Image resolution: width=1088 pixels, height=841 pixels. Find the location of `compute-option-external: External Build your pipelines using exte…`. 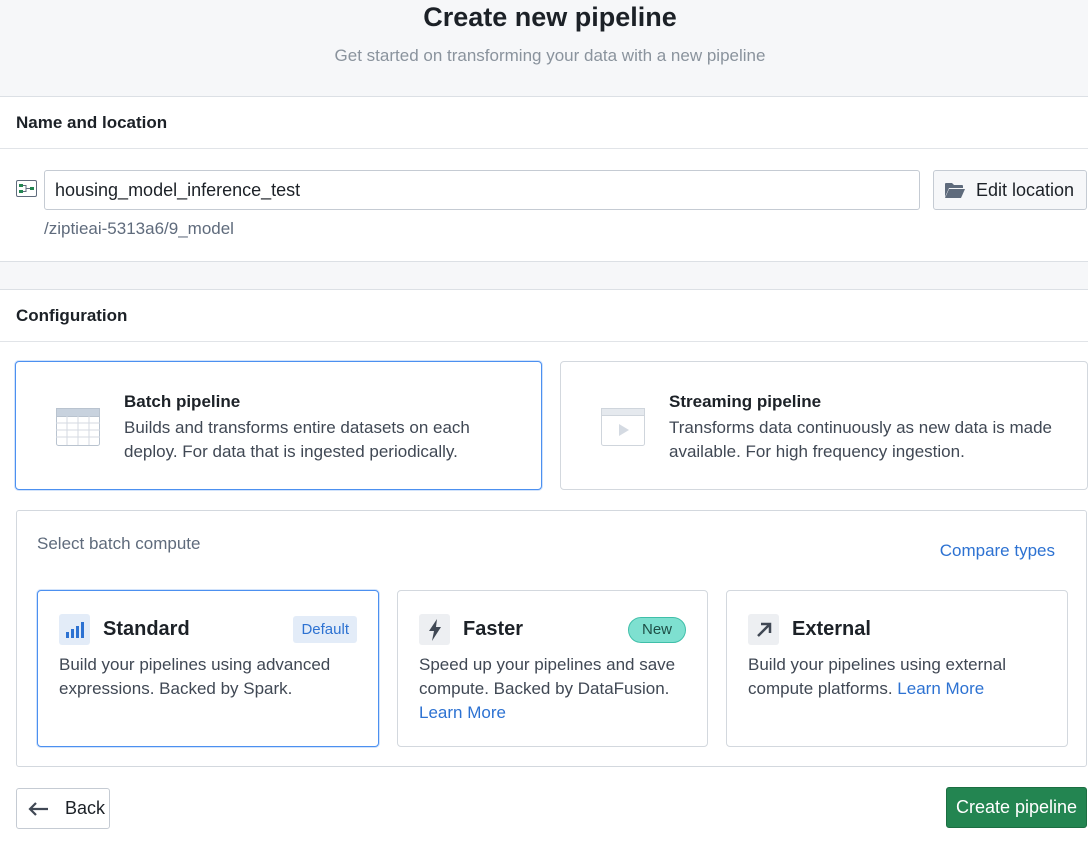

compute-option-external: External Build your pipelines using exte… is located at coordinates (897, 668).